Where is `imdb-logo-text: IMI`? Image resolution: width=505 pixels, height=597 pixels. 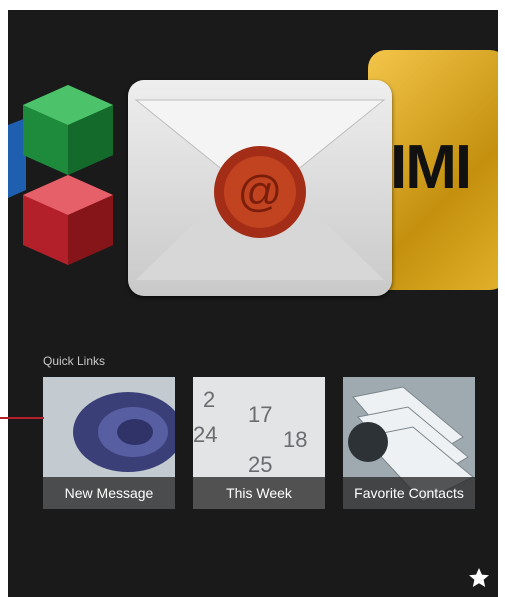 imdb-logo-text: IMI is located at coordinates (431, 167).